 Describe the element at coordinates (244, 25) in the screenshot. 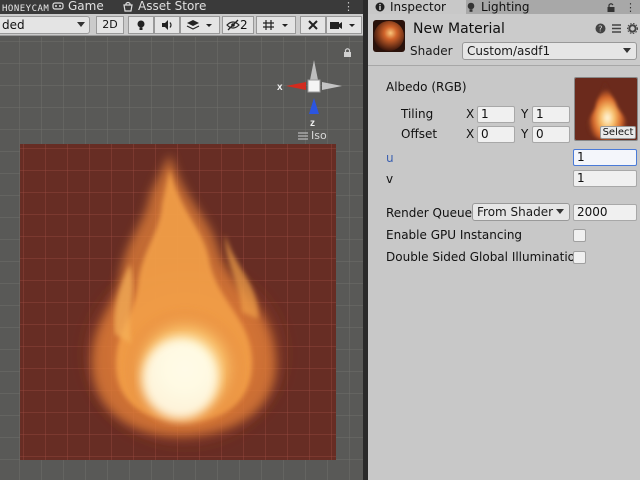

I see `hidden-objects-count: 2` at that location.